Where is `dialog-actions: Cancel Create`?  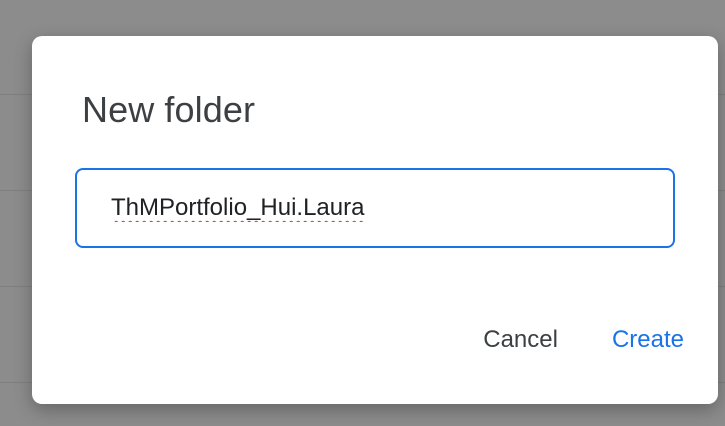 dialog-actions: Cancel Create is located at coordinates (583, 340).